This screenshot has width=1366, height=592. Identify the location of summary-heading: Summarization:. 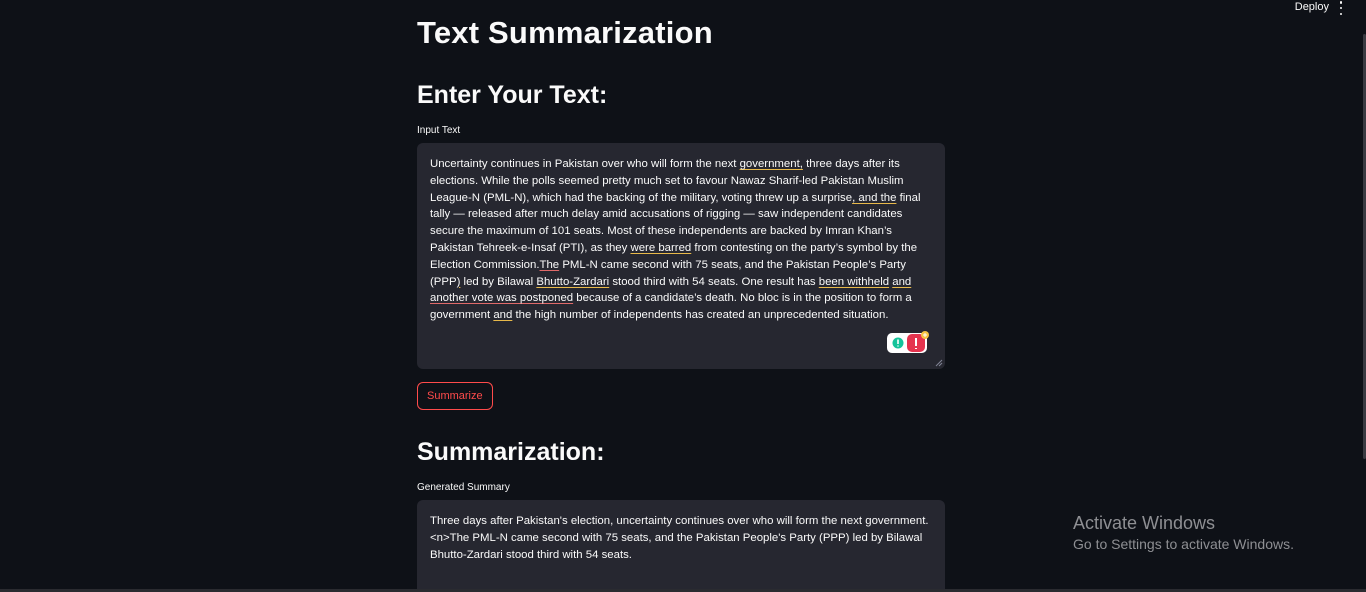
(511, 452).